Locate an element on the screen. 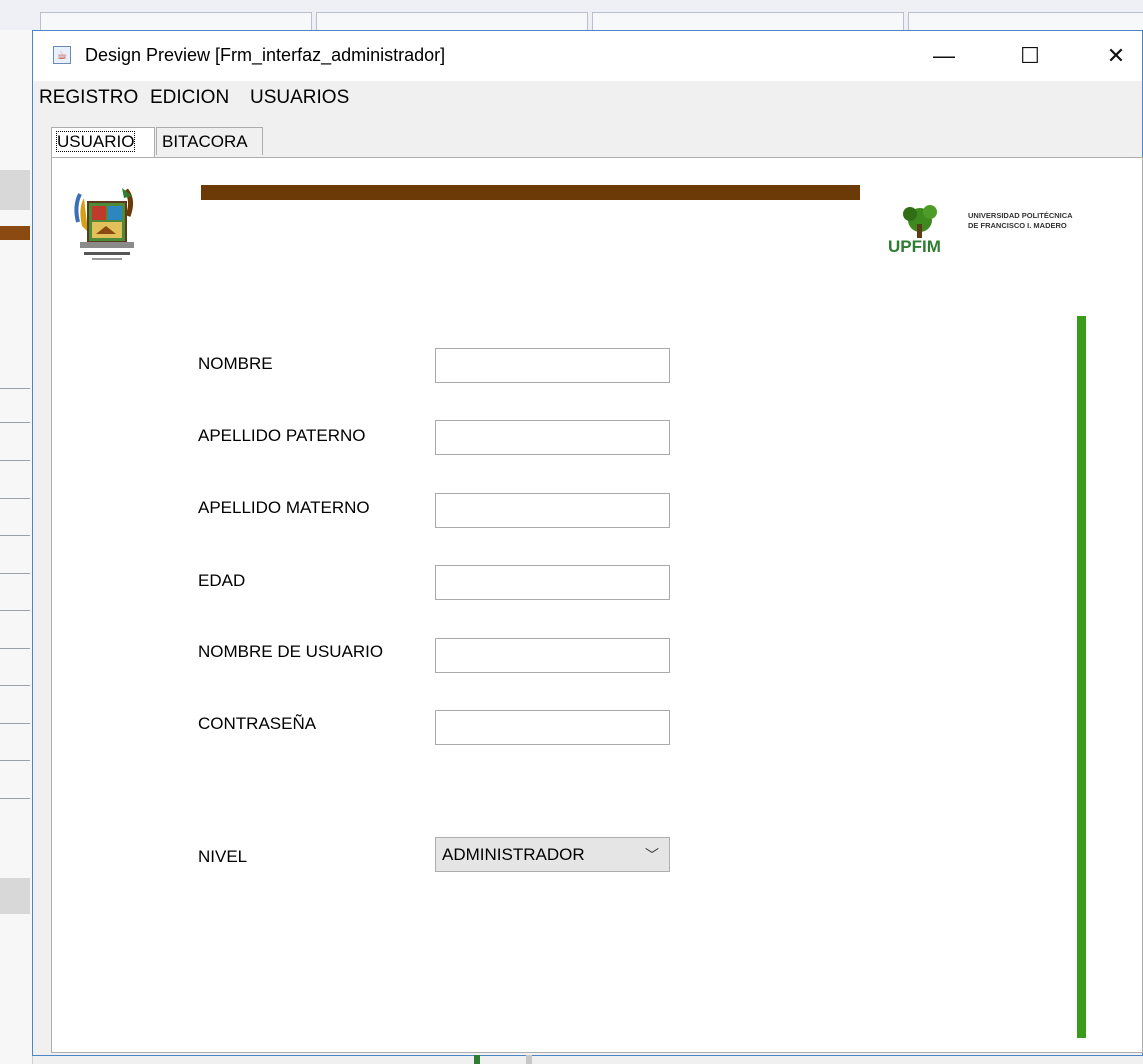 The height and width of the screenshot is (1064, 1143). java-app-icon: ☕ is located at coordinates (62, 55).